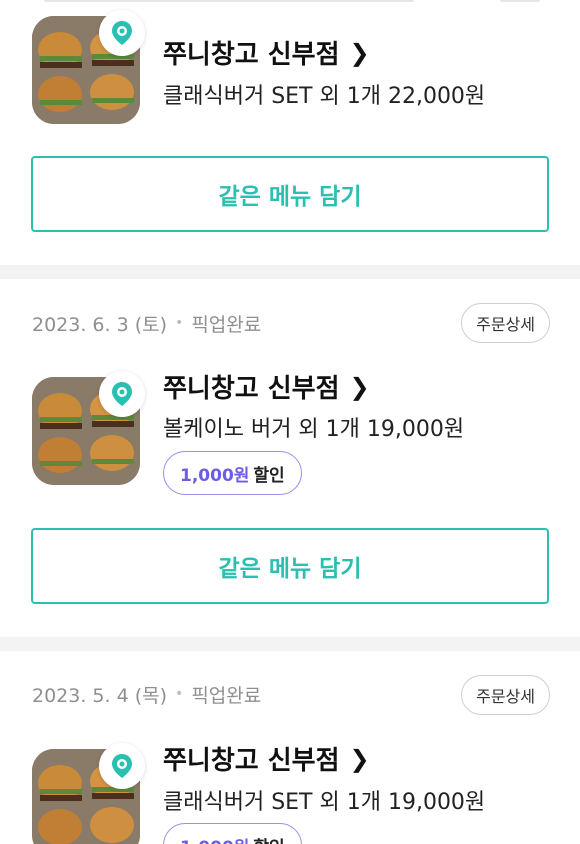 The height and width of the screenshot is (844, 580). Describe the element at coordinates (100, 324) in the screenshot. I see `order-date: 2023. 6. 3 (토)` at that location.